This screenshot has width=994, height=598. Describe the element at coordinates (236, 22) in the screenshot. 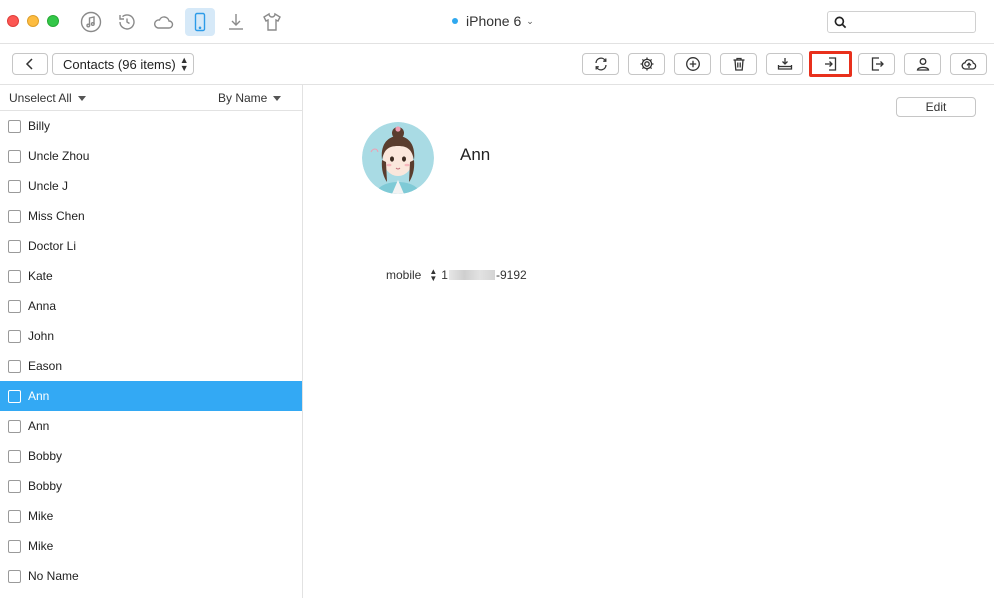

I see `download-icon` at that location.